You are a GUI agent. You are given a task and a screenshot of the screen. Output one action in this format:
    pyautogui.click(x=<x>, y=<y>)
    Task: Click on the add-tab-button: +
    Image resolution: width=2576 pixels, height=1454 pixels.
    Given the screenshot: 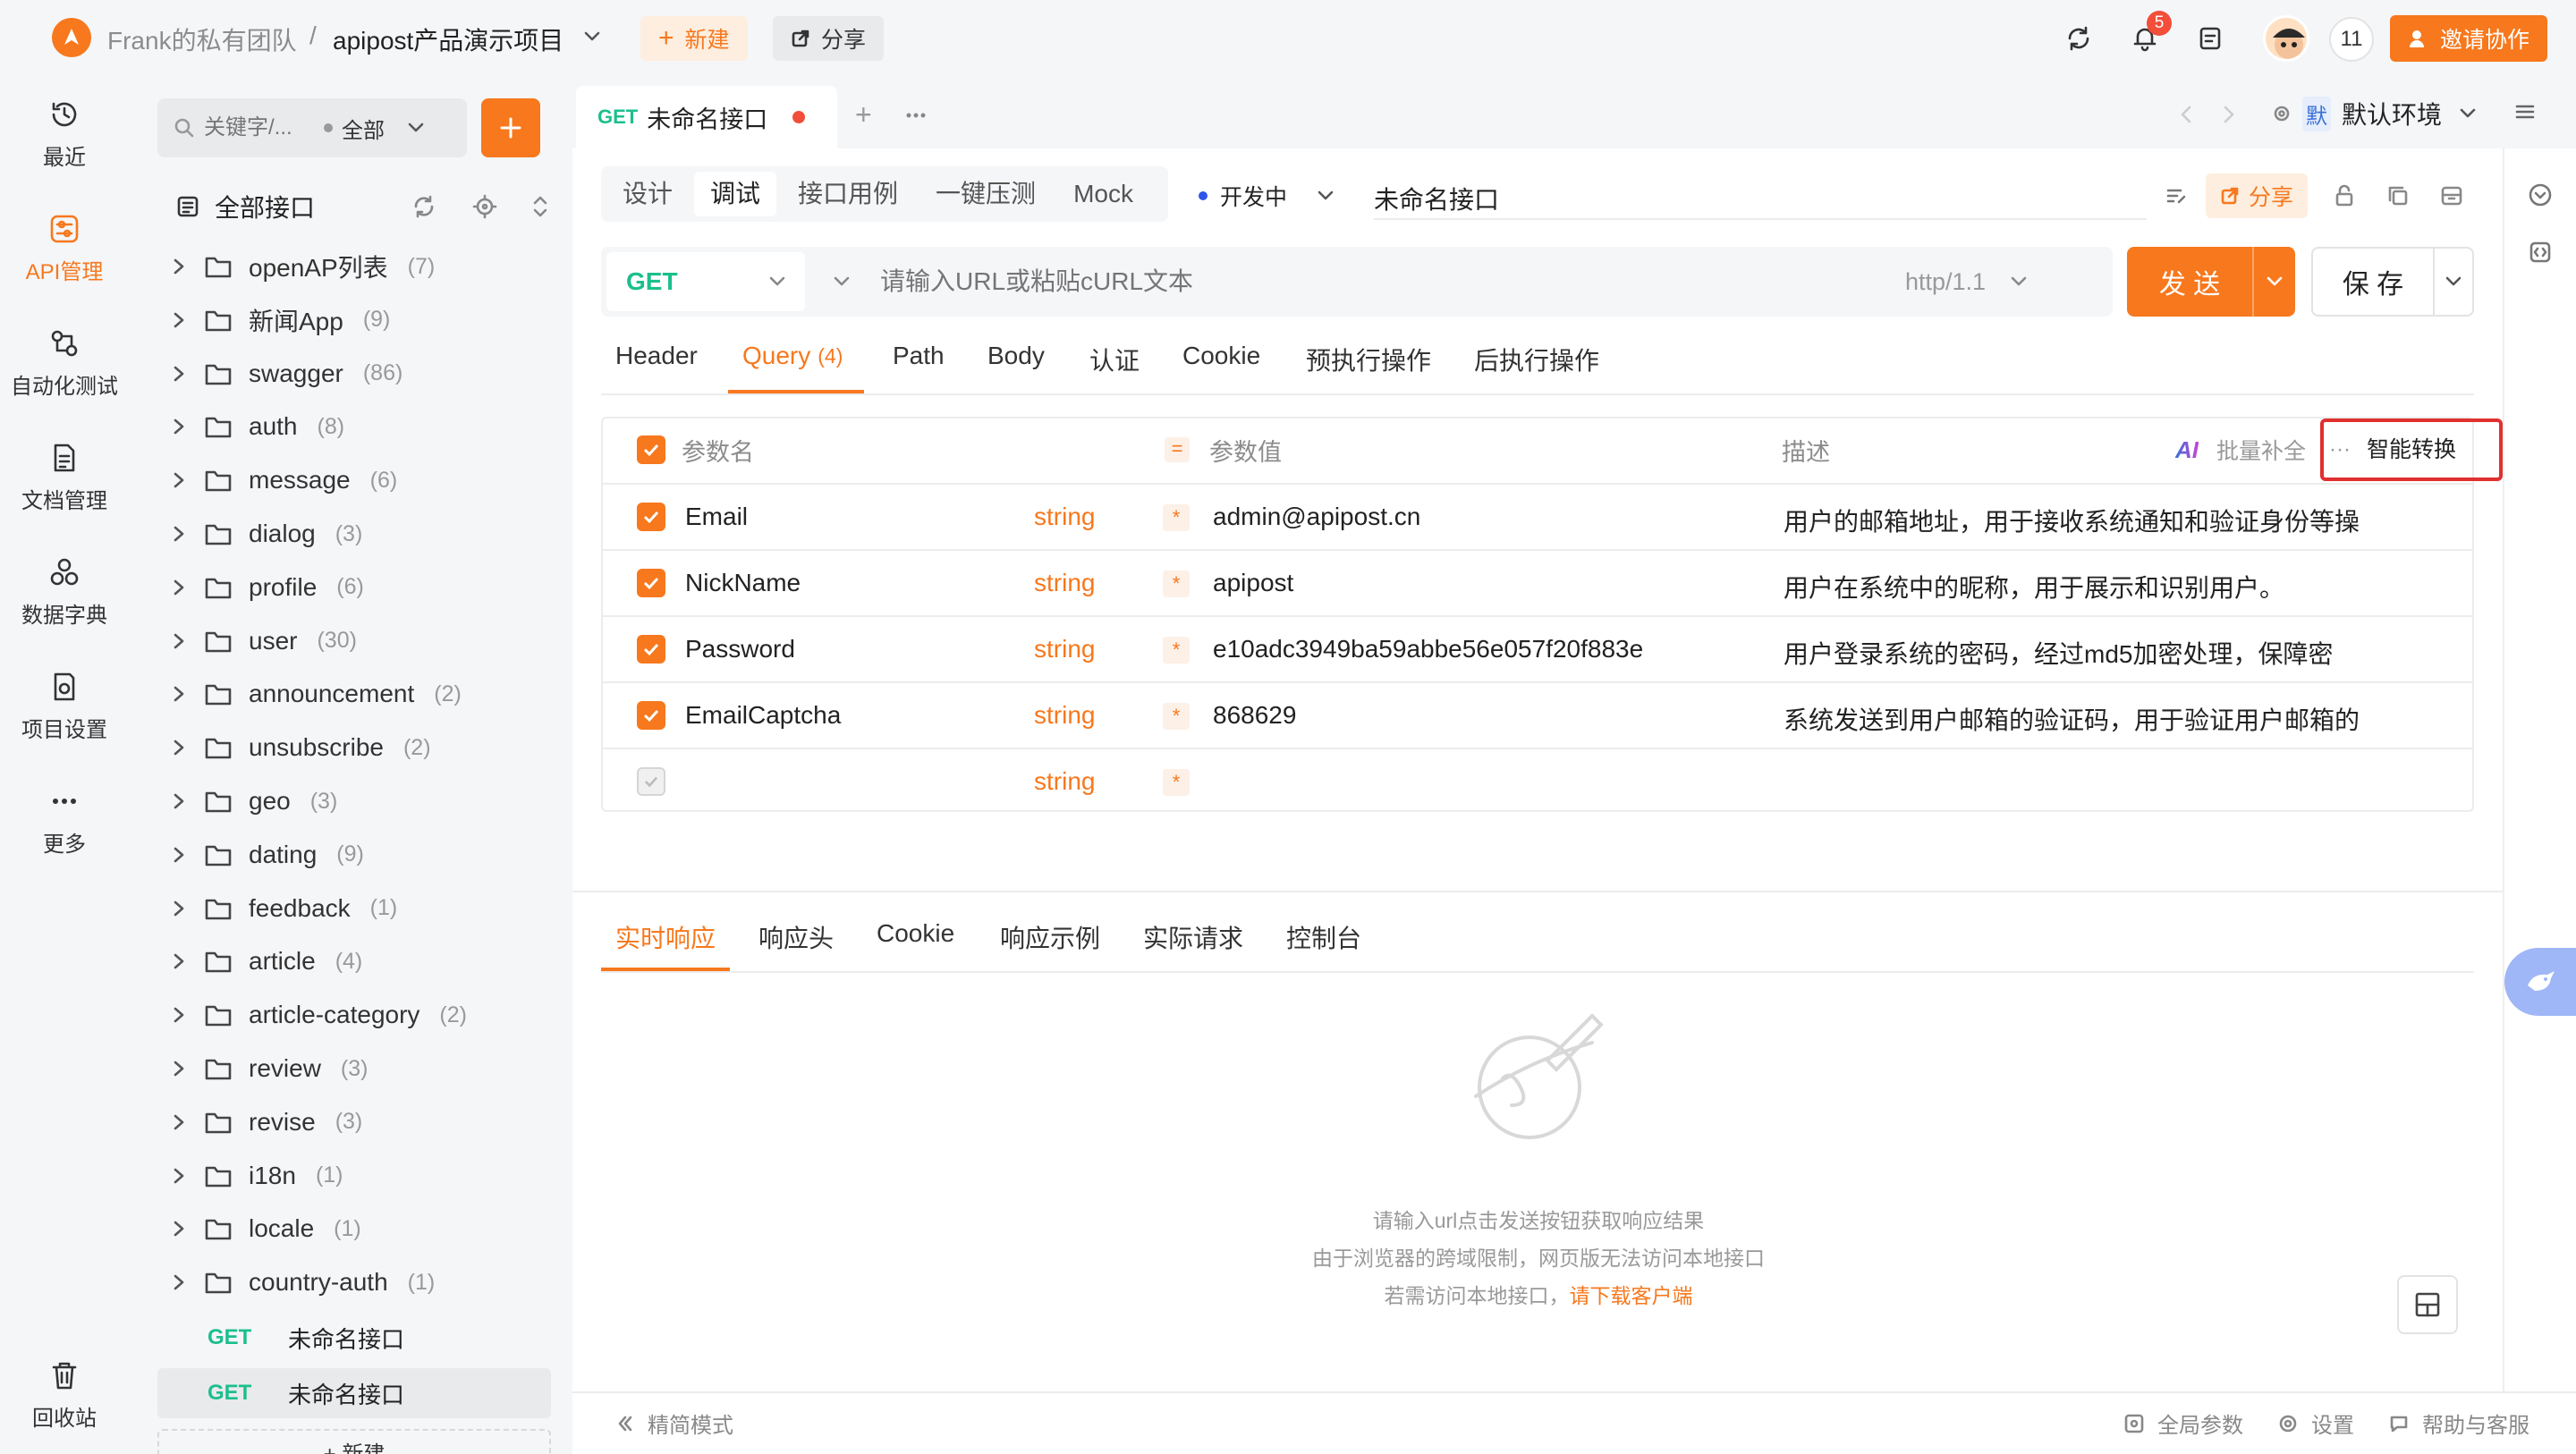 What is the action you would take?
    pyautogui.click(x=863, y=114)
    